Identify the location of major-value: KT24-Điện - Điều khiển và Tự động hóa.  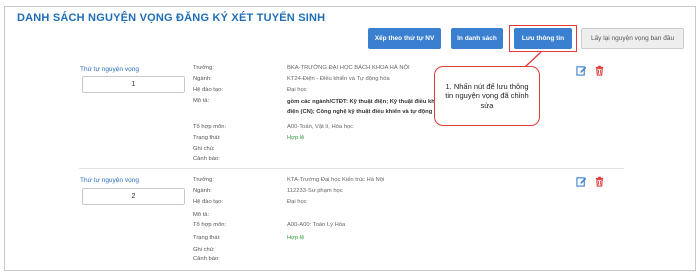
(338, 79).